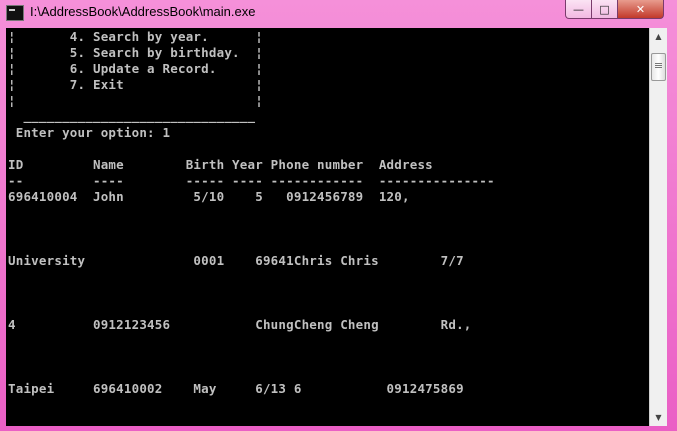 The width and height of the screenshot is (677, 431). Describe the element at coordinates (135, 36) in the screenshot. I see `console-line: ¦ 4. Search by year. ¦` at that location.